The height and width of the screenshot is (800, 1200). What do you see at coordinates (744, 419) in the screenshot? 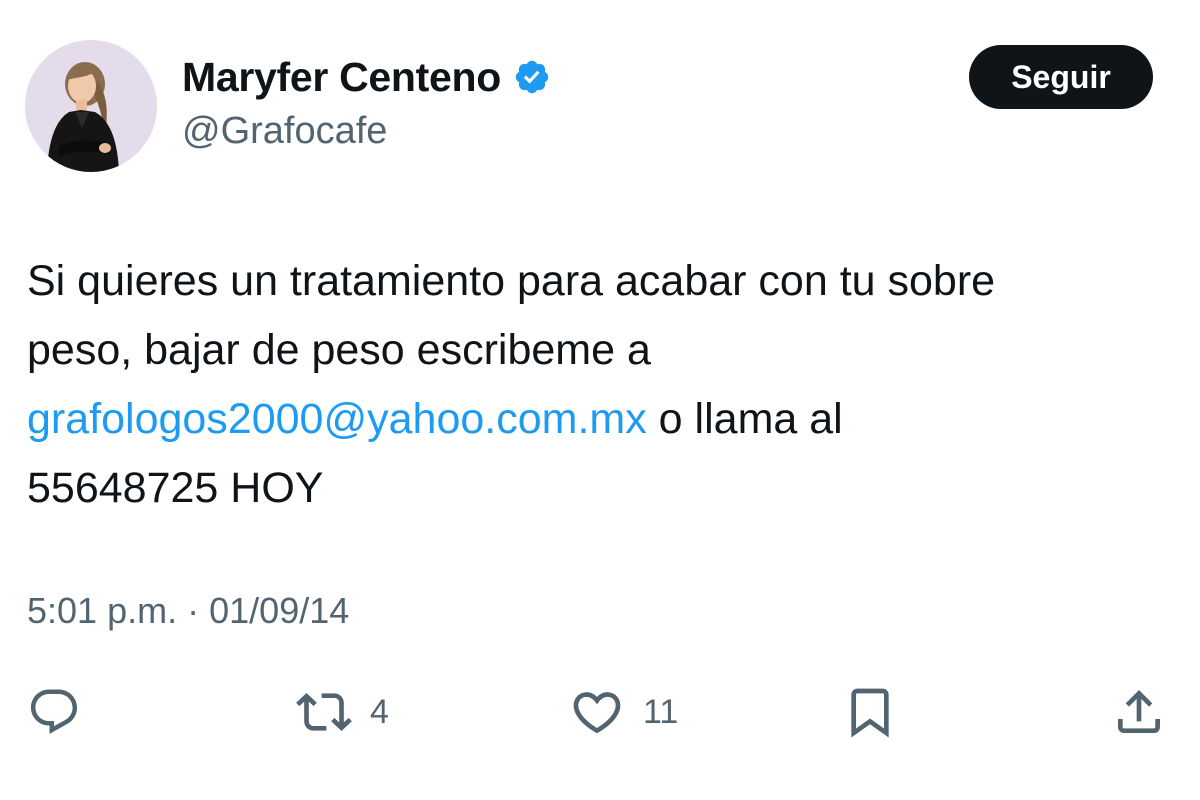
I see `tweet-text-line-3-rest: o llama al` at bounding box center [744, 419].